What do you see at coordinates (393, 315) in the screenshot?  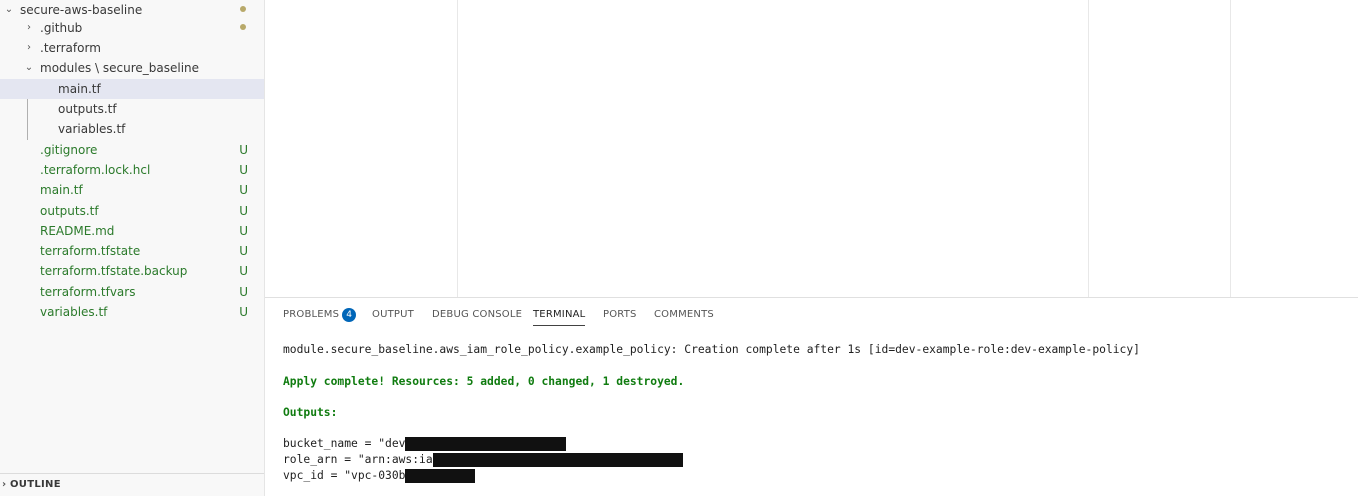 I see `tab-output: OUTPUT` at bounding box center [393, 315].